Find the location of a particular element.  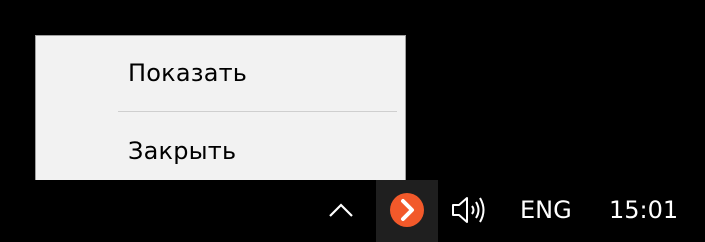

clock: 15:01 is located at coordinates (643, 210).